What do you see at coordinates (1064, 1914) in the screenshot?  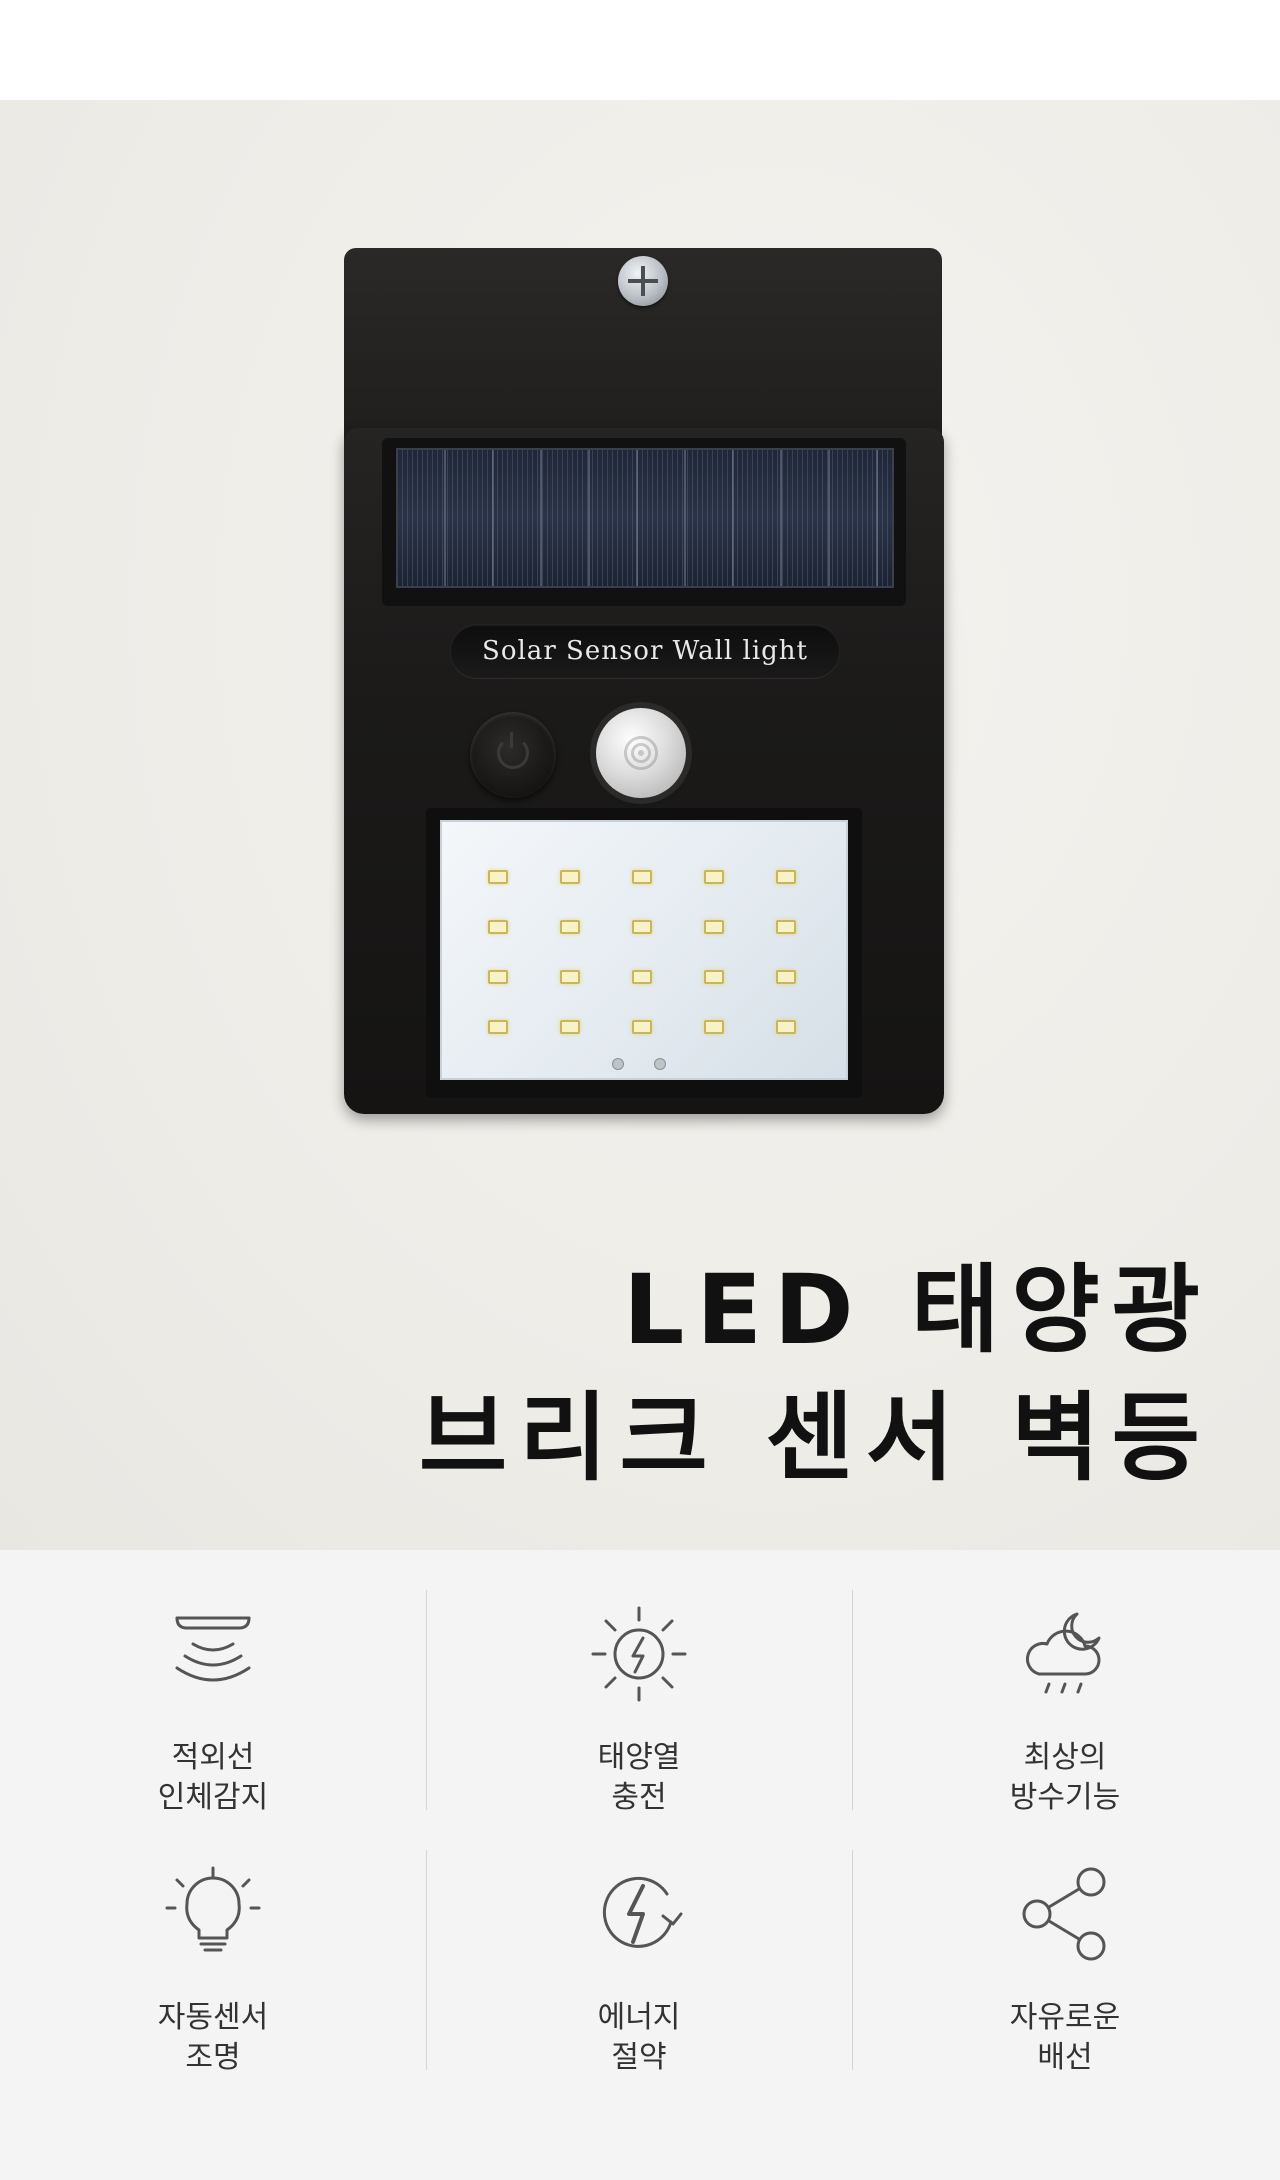 I see `share-wiring-icon` at bounding box center [1064, 1914].